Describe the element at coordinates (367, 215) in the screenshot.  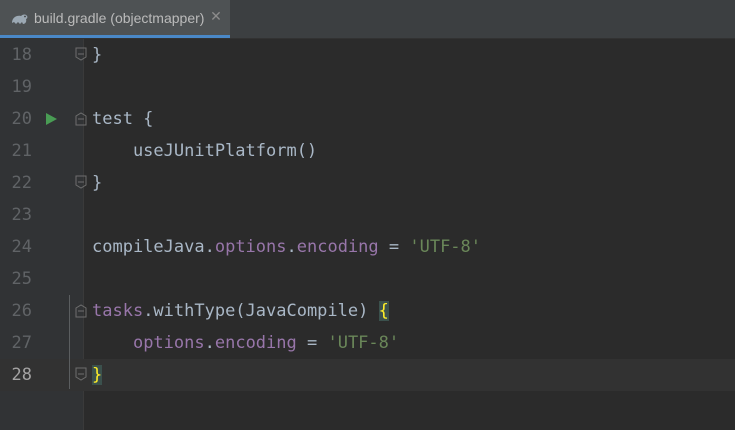
I see `code-line: 23` at that location.